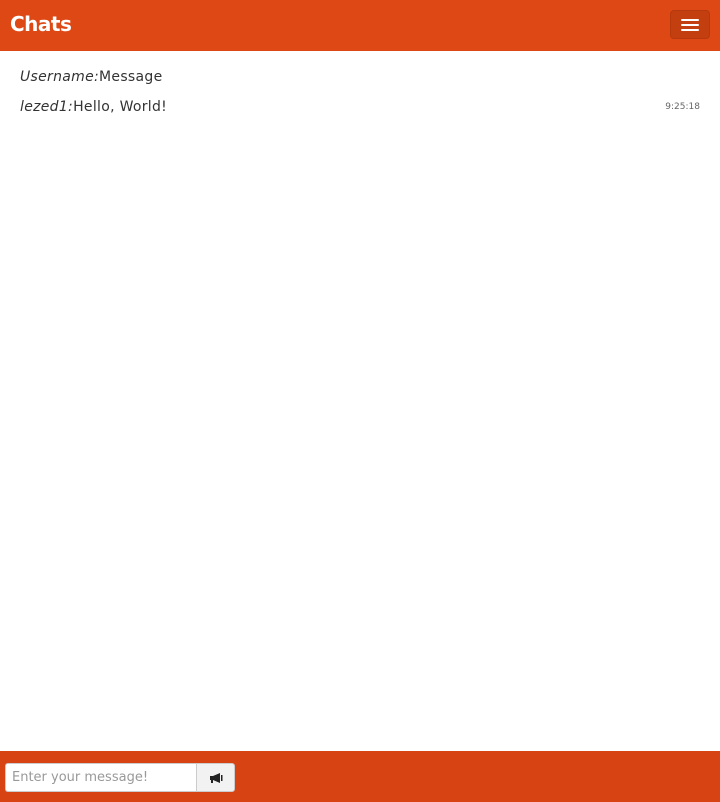 Image resolution: width=720 pixels, height=802 pixels. Describe the element at coordinates (100, 777) in the screenshot. I see `message-input` at that location.